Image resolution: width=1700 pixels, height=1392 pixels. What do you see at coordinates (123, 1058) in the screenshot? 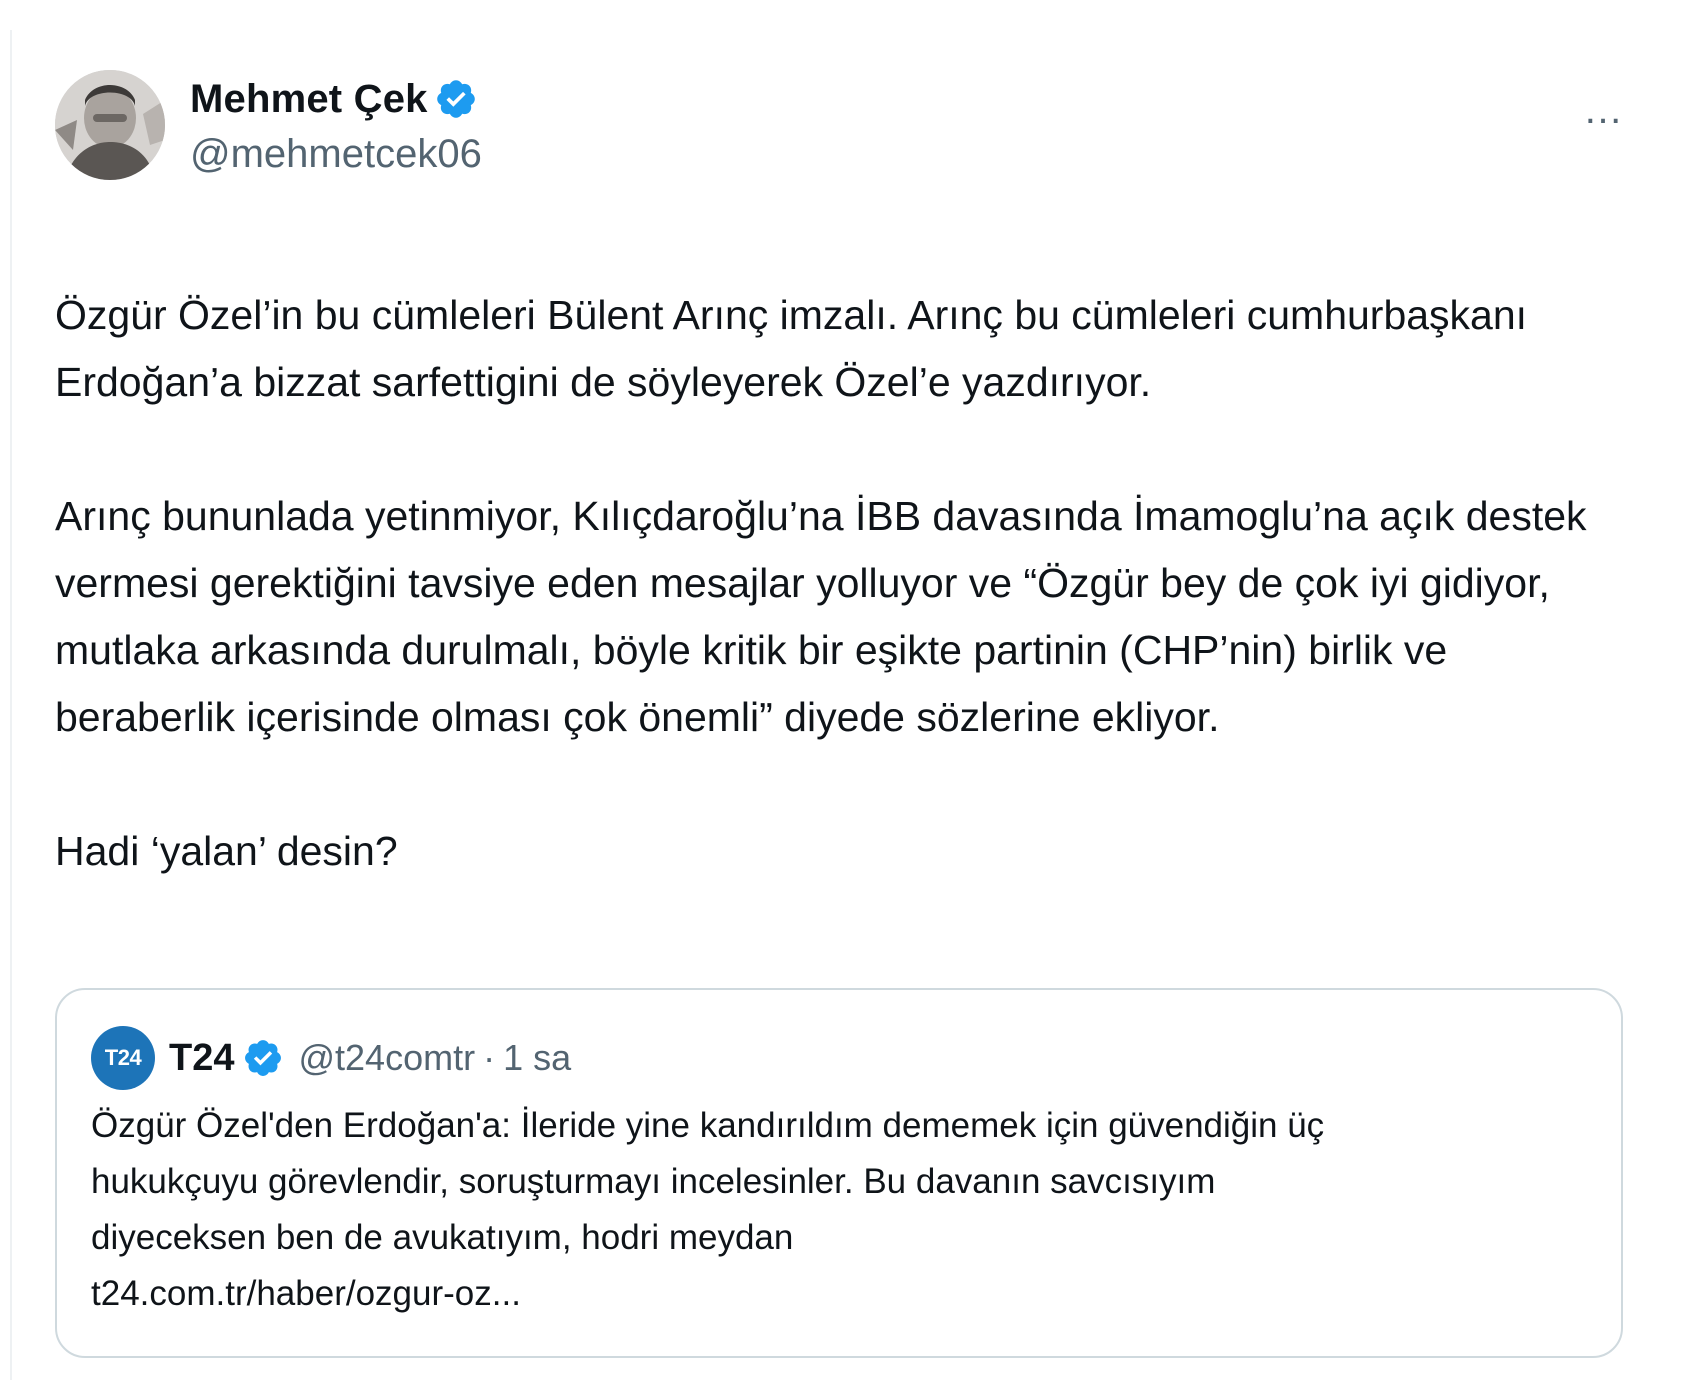
I see `quoted-avatar: T24` at bounding box center [123, 1058].